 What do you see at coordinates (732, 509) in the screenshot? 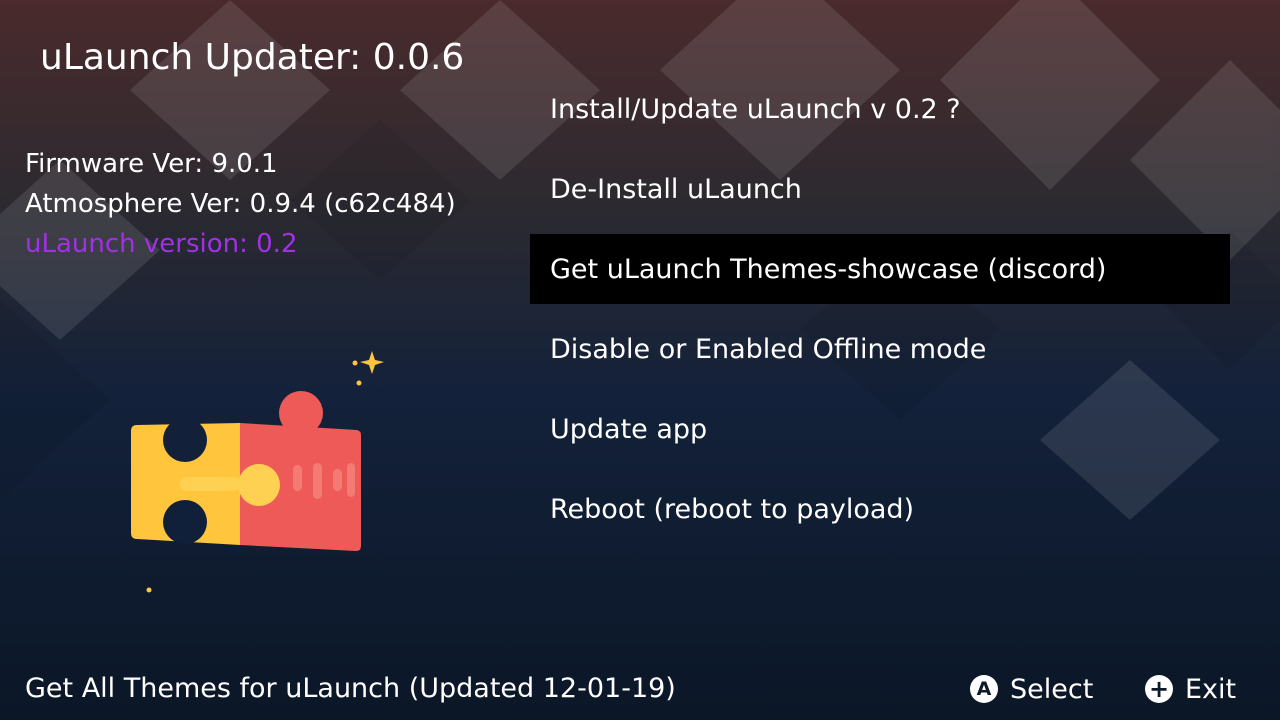
I see `menu-item-label: Reboot (reboot to payload)` at bounding box center [732, 509].